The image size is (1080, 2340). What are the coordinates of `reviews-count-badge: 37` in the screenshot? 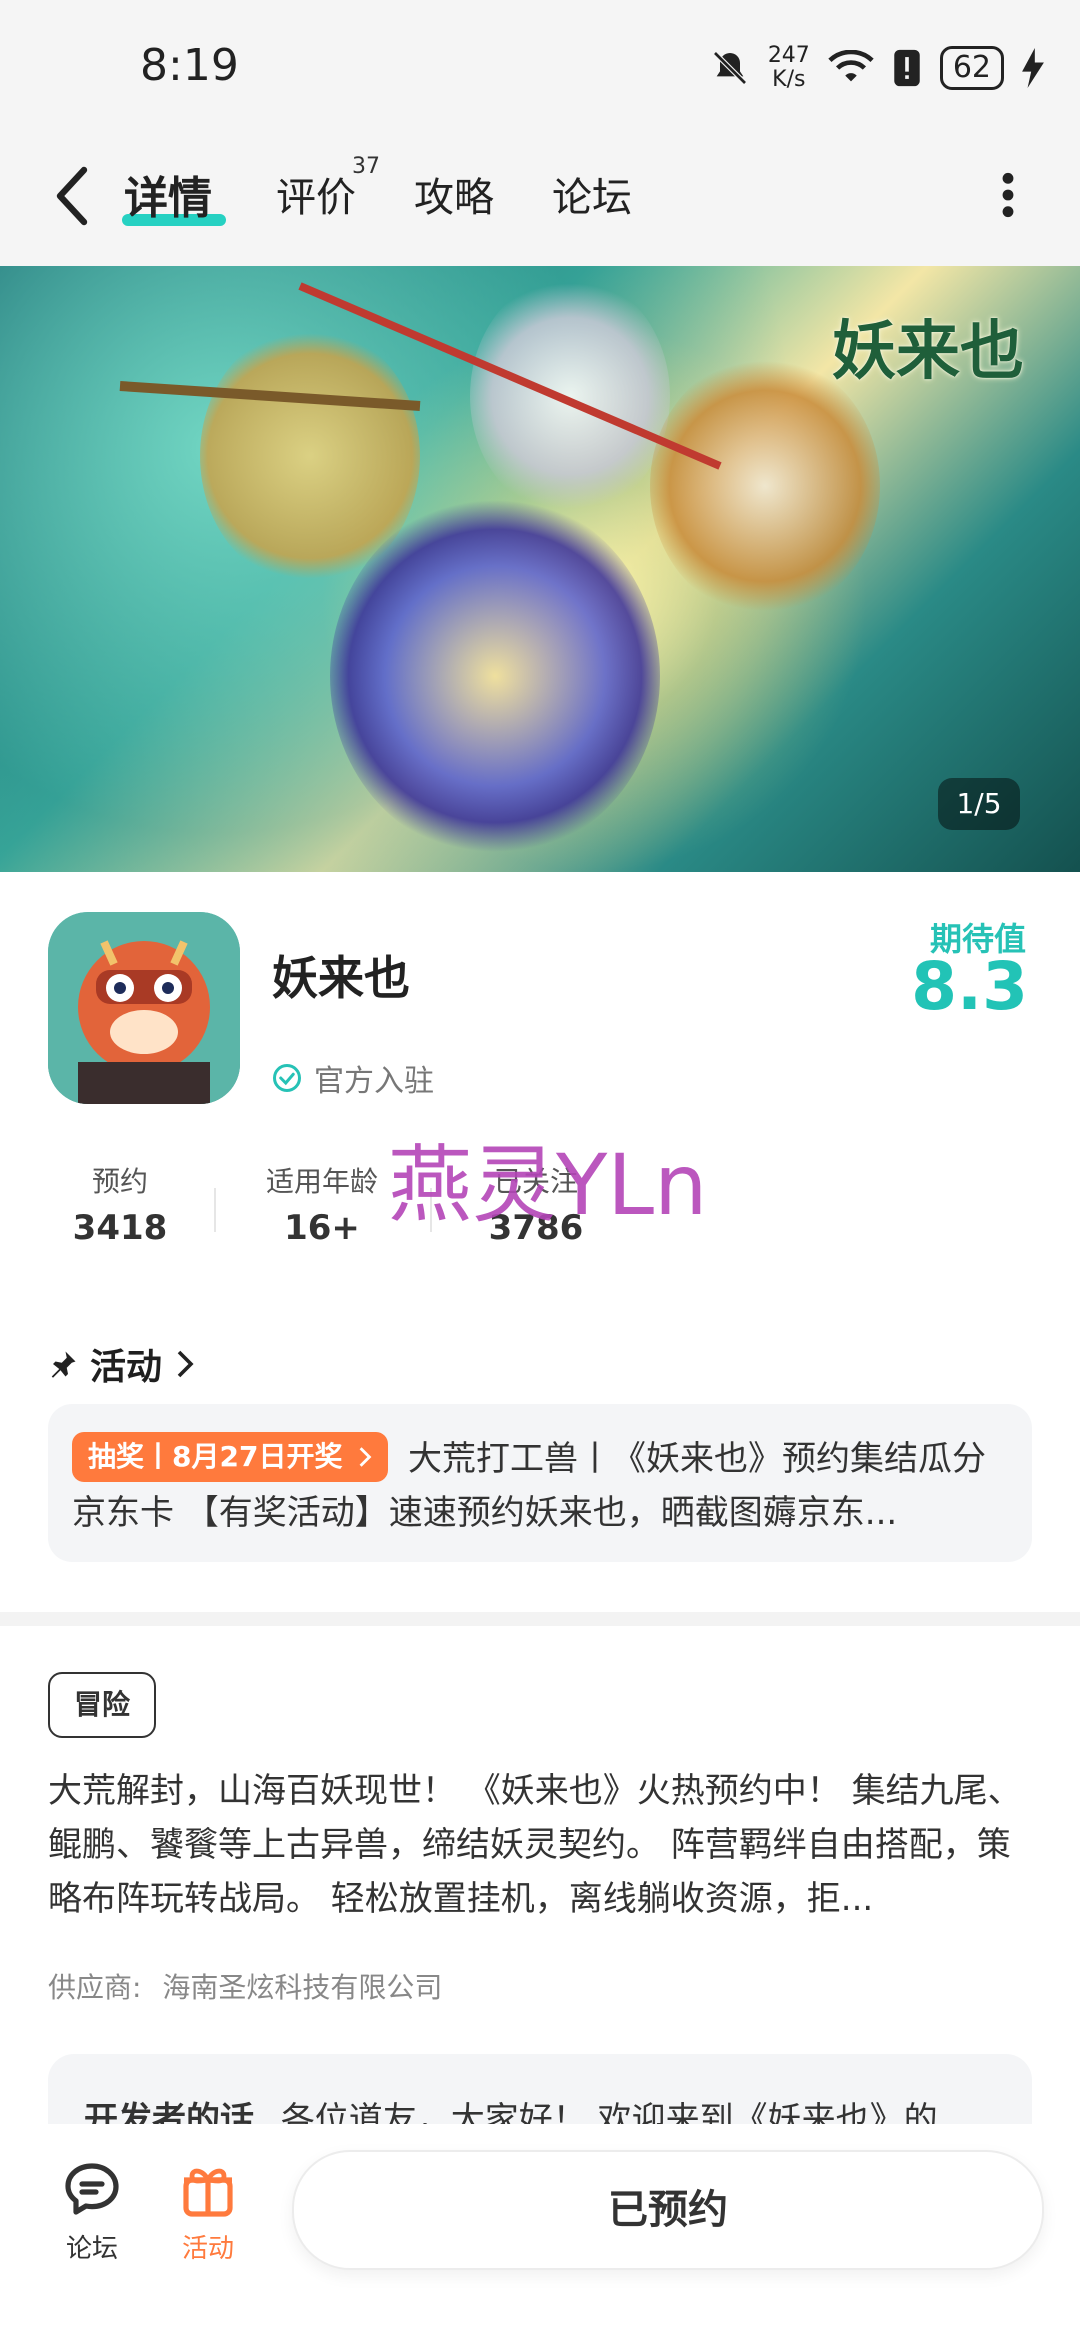 It's located at (366, 166).